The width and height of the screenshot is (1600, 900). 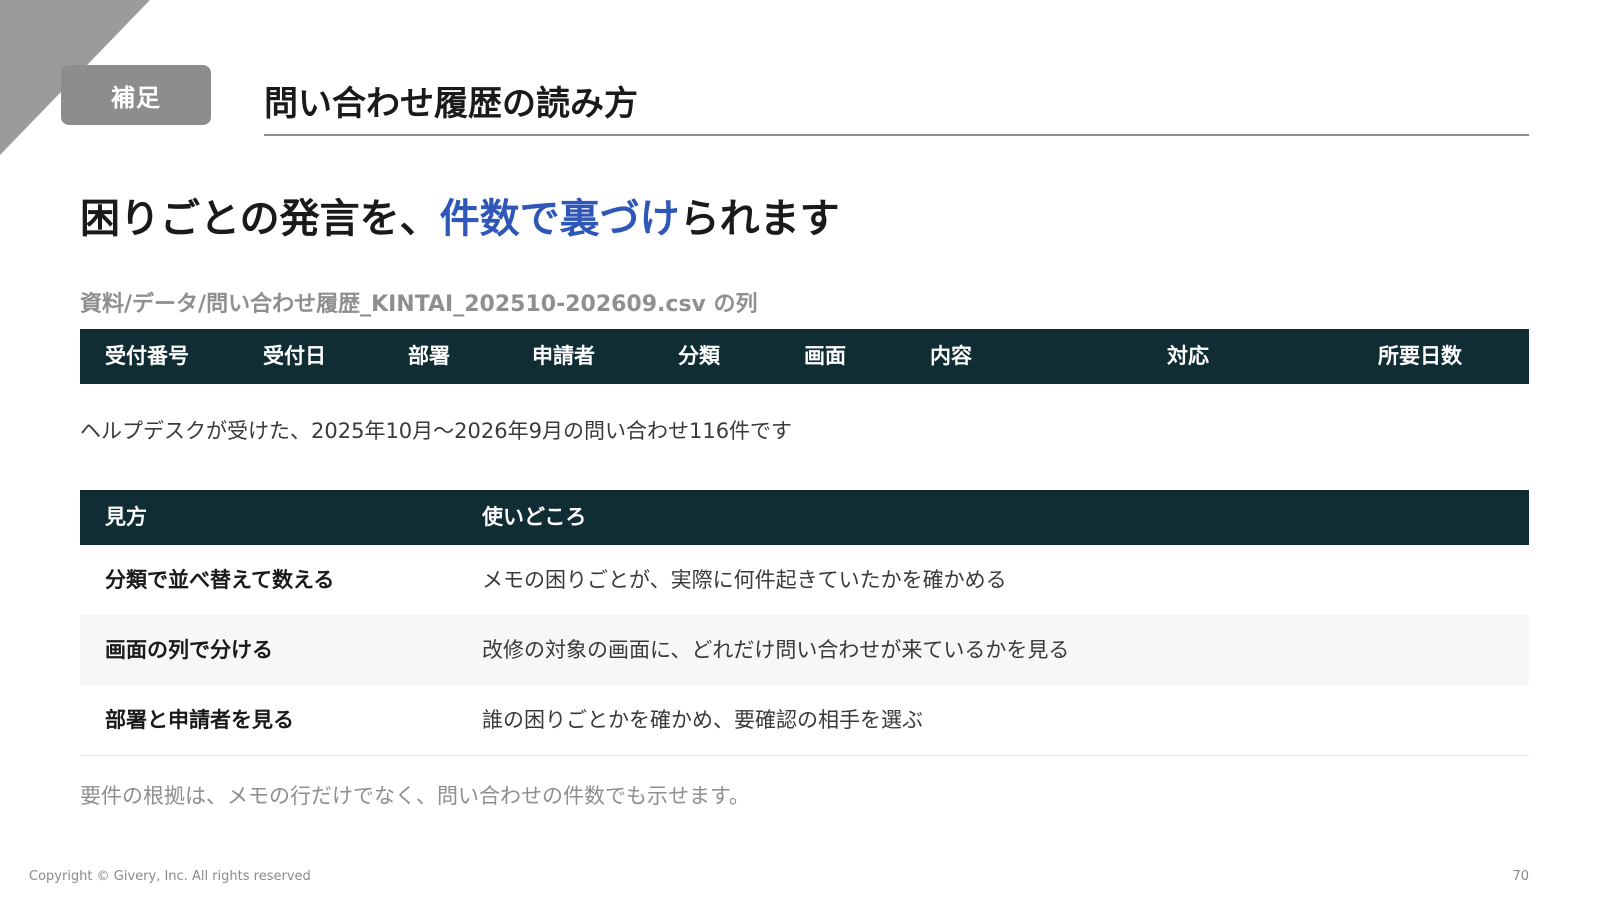 I want to click on csv-column: 対応, so click(x=1188, y=356).